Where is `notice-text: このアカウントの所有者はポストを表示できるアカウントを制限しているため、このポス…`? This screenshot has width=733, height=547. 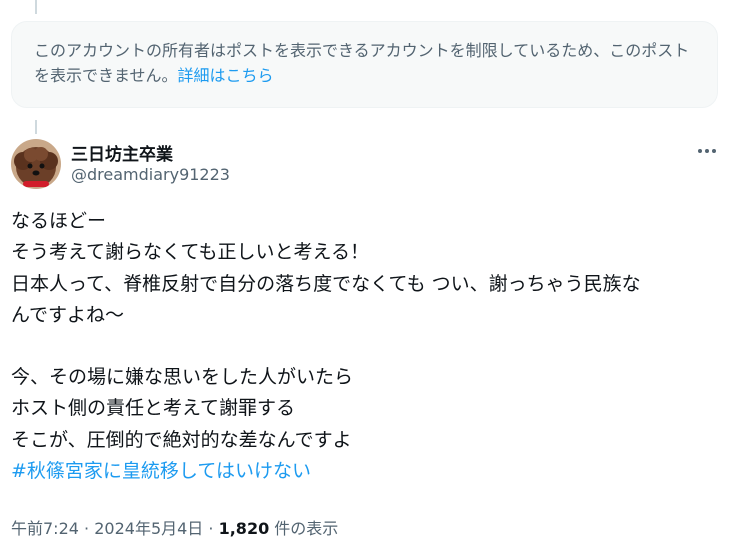 notice-text: このアカウントの所有者はポストを表示できるアカウントを制限しているため、このポス… is located at coordinates (364, 63).